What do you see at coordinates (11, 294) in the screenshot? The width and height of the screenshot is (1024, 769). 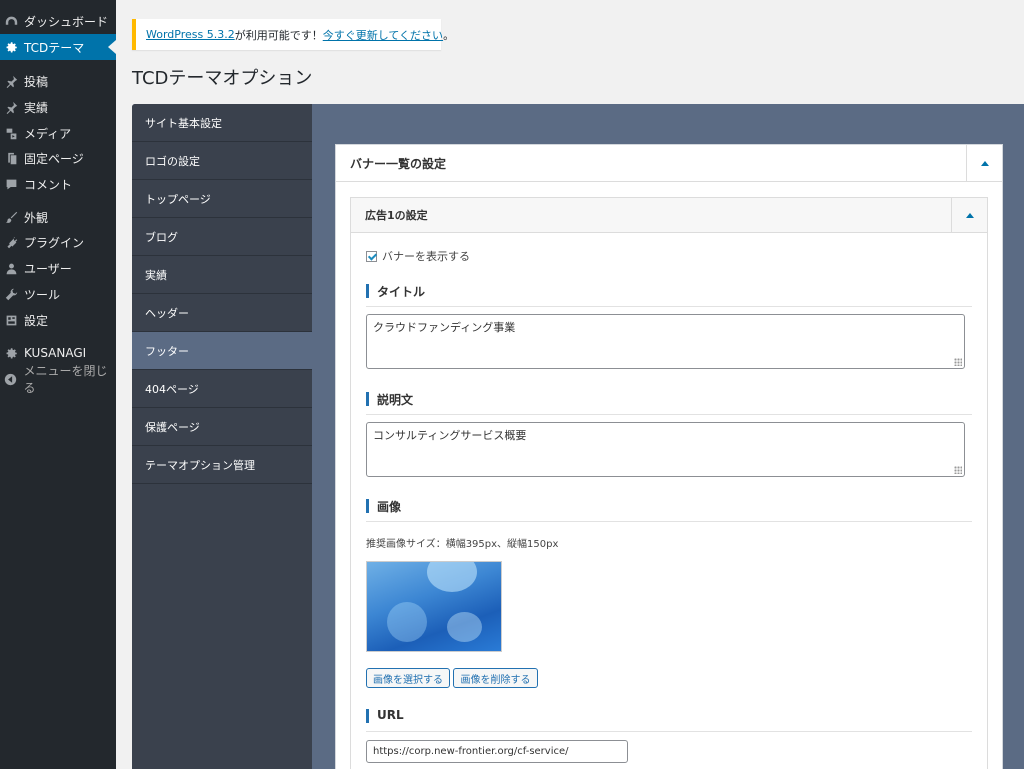 I see `wrench-icon` at bounding box center [11, 294].